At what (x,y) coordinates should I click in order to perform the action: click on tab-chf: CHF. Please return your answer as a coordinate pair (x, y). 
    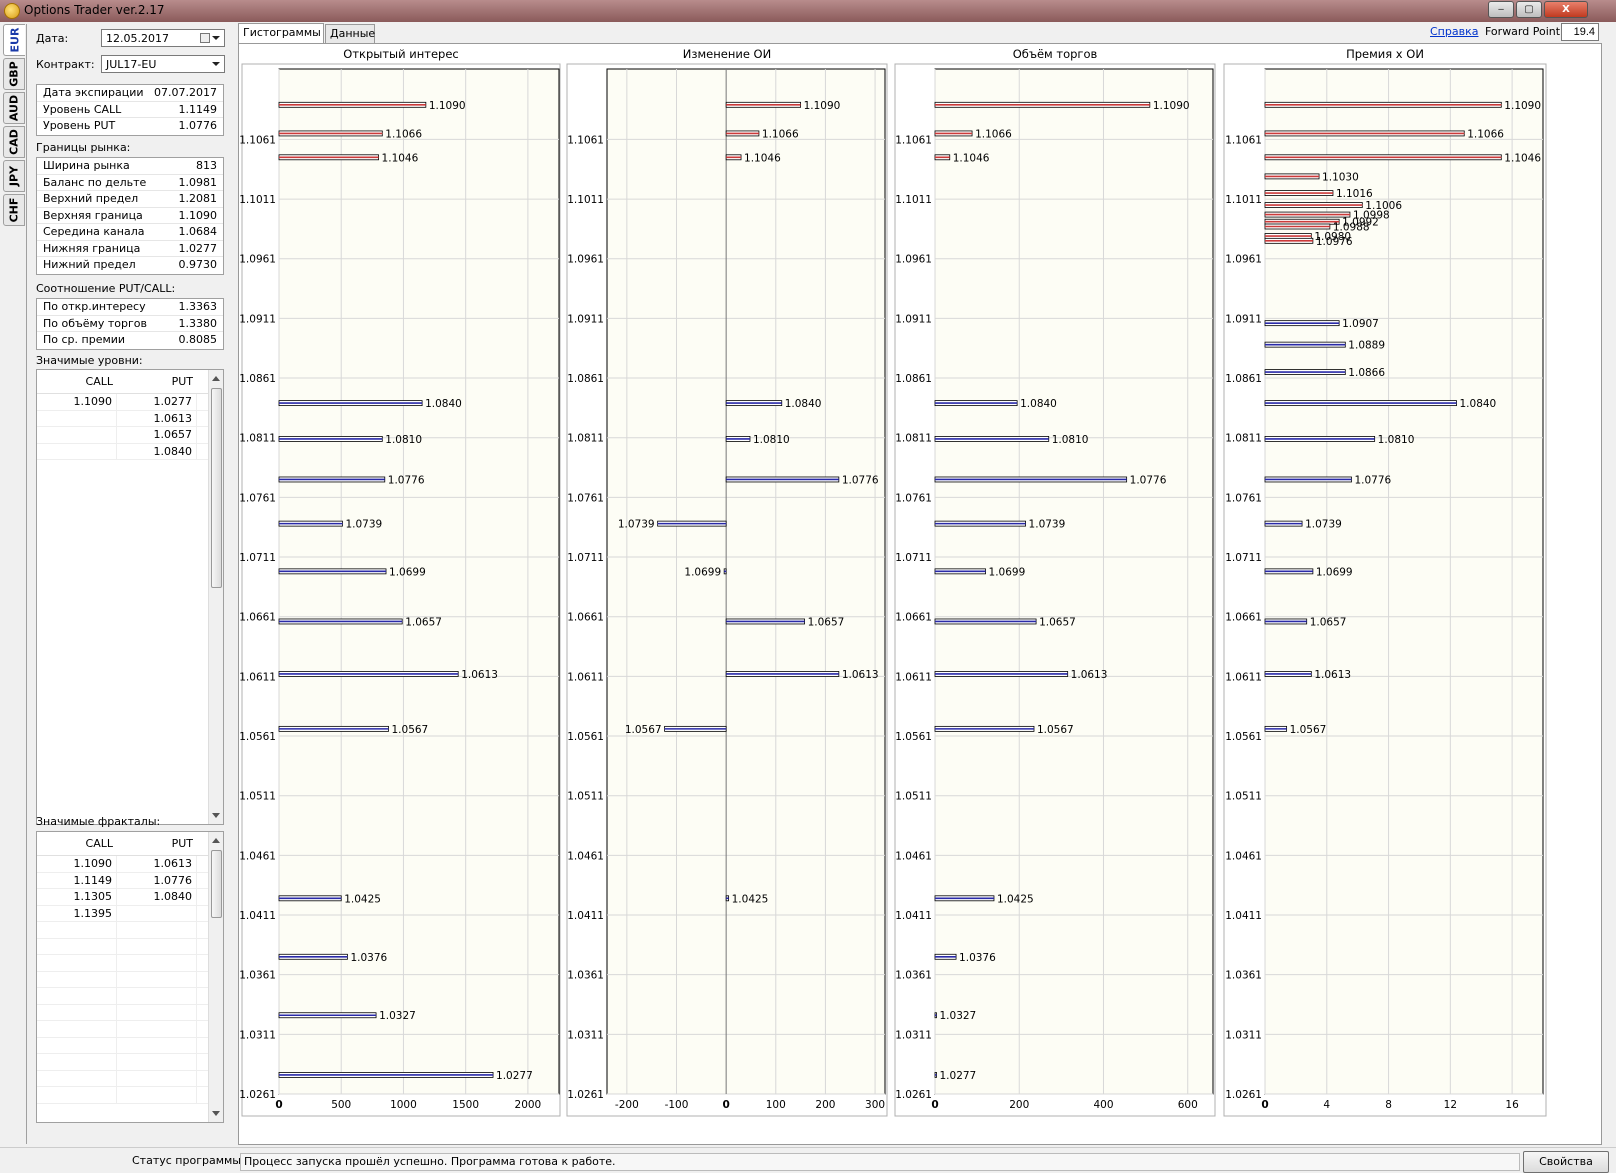
    Looking at the image, I should click on (14, 210).